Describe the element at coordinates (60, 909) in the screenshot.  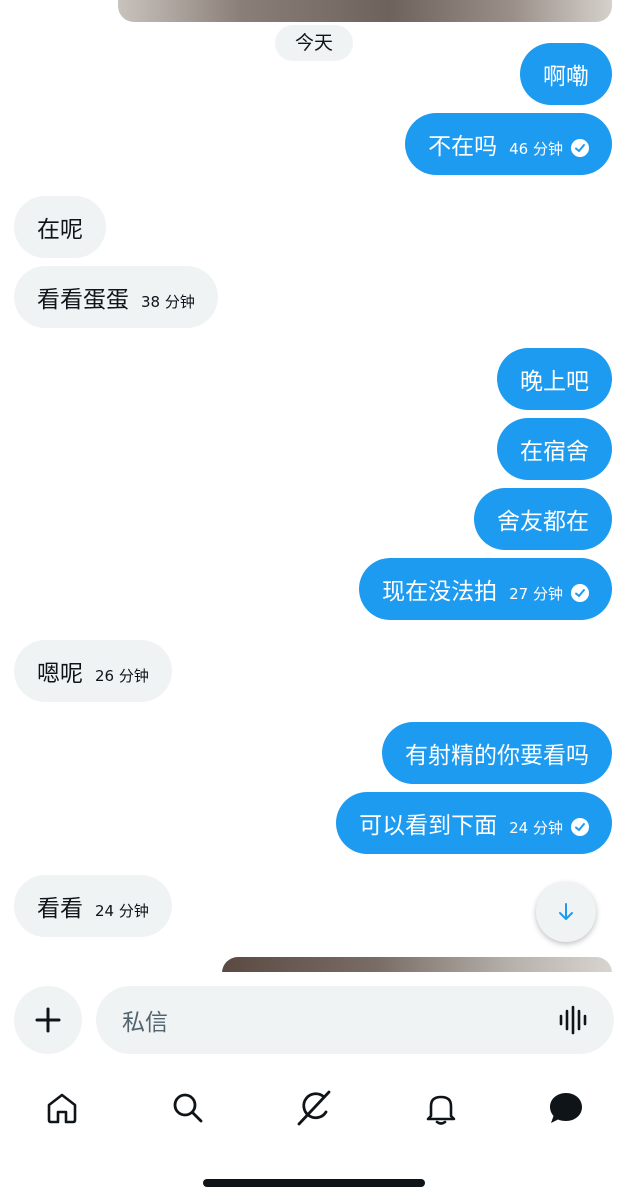
I see `message-text: 看看` at that location.